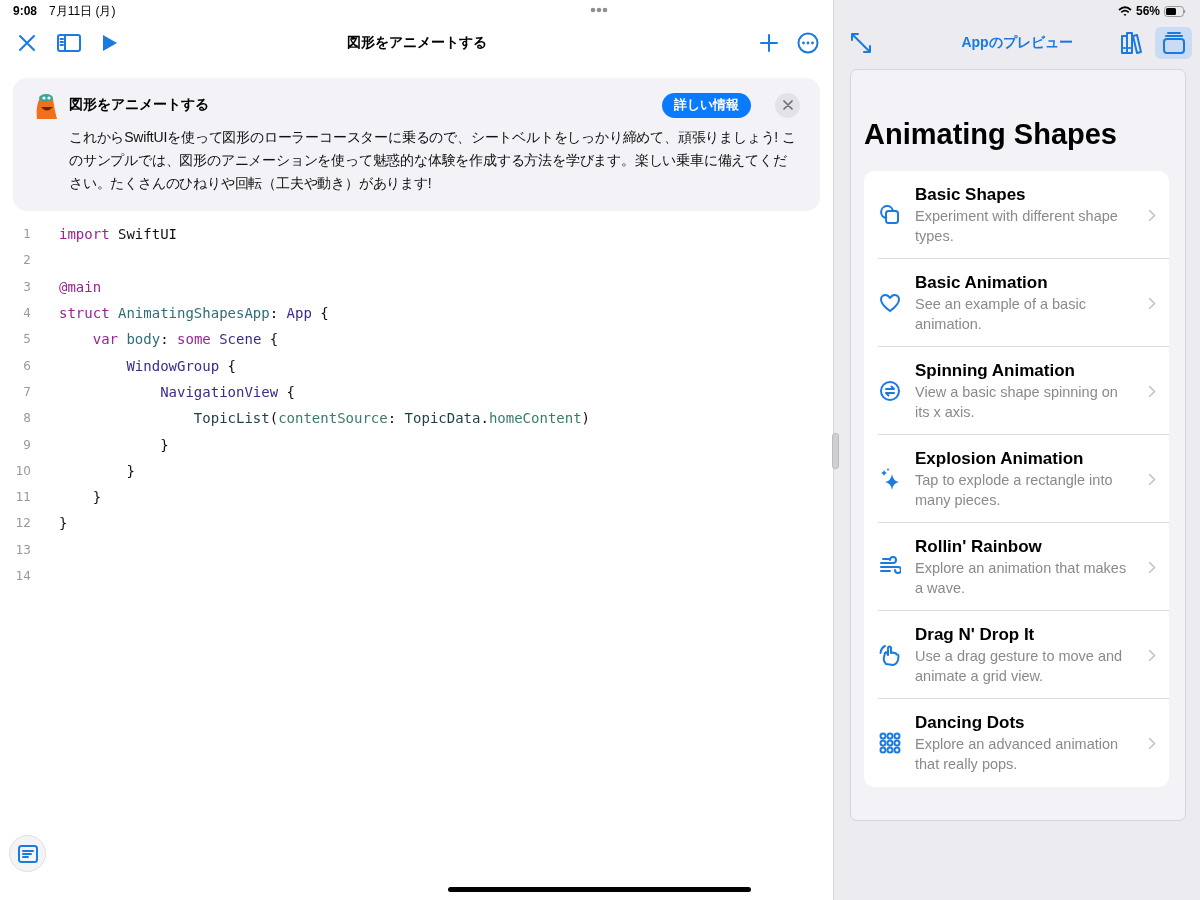  I want to click on topic-row: Spinning Animation View a basic shape spinning on its x axis., so click(1016, 391).